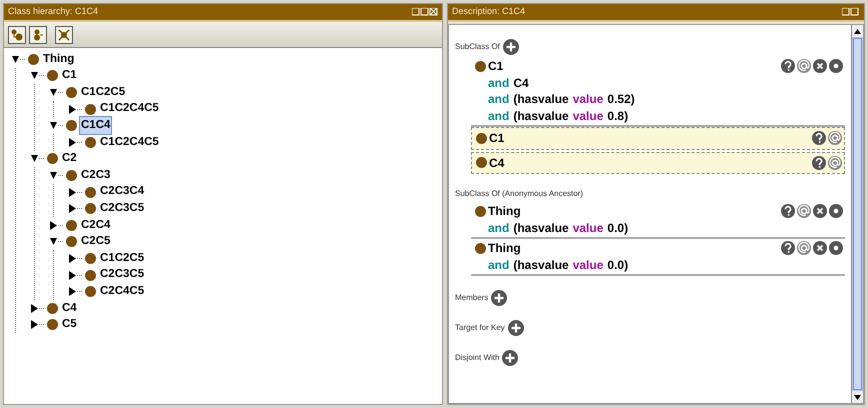 The image size is (868, 408). I want to click on delete-icon, so click(64, 34).